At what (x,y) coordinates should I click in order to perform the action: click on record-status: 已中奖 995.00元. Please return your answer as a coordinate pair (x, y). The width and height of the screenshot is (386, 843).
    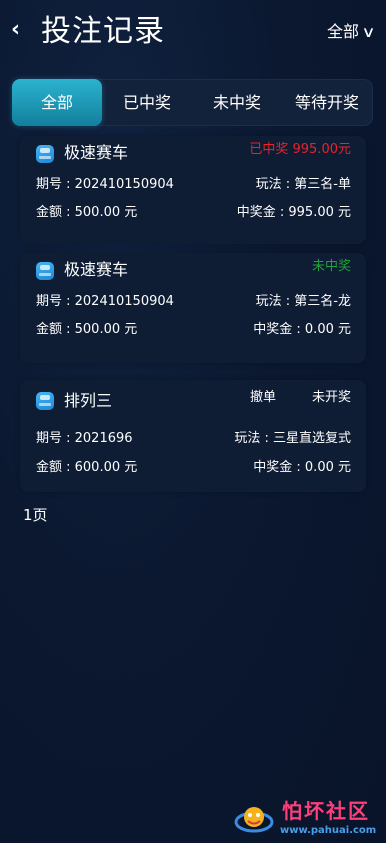
    Looking at the image, I should click on (300, 149).